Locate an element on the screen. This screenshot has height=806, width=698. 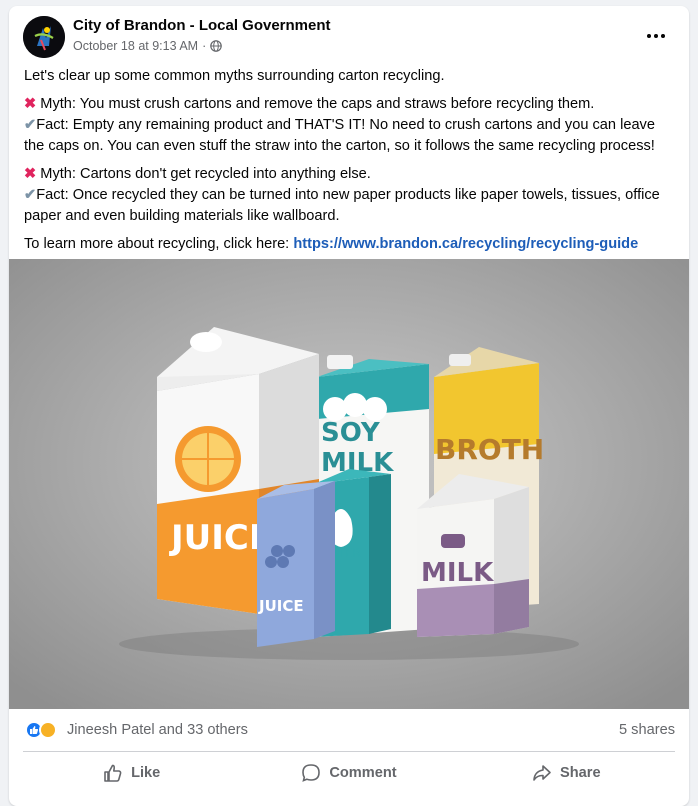
post-meta: October 18 at 9:13 AM · is located at coordinates (148, 46).